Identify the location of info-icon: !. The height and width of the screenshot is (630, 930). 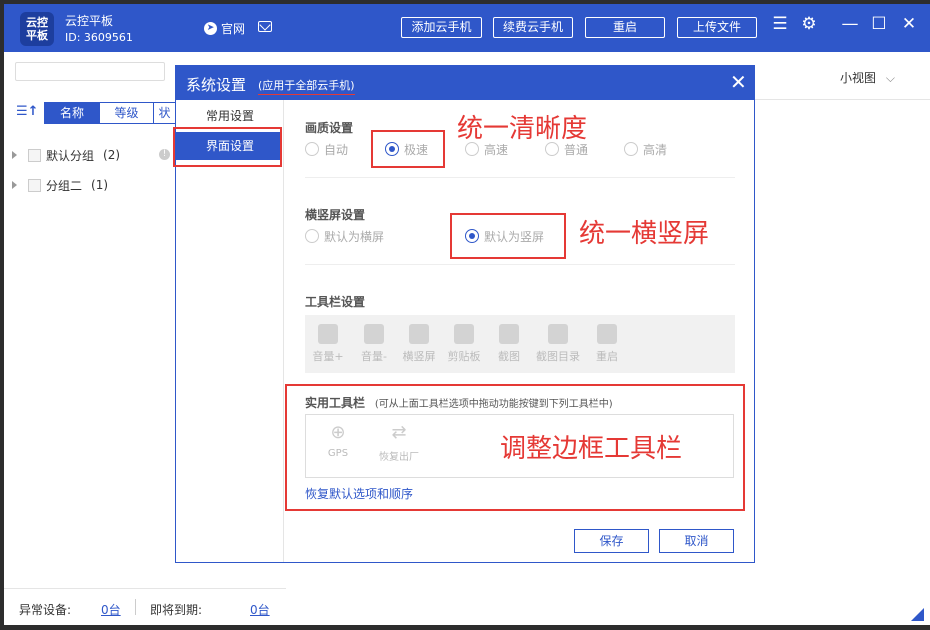
(164, 154).